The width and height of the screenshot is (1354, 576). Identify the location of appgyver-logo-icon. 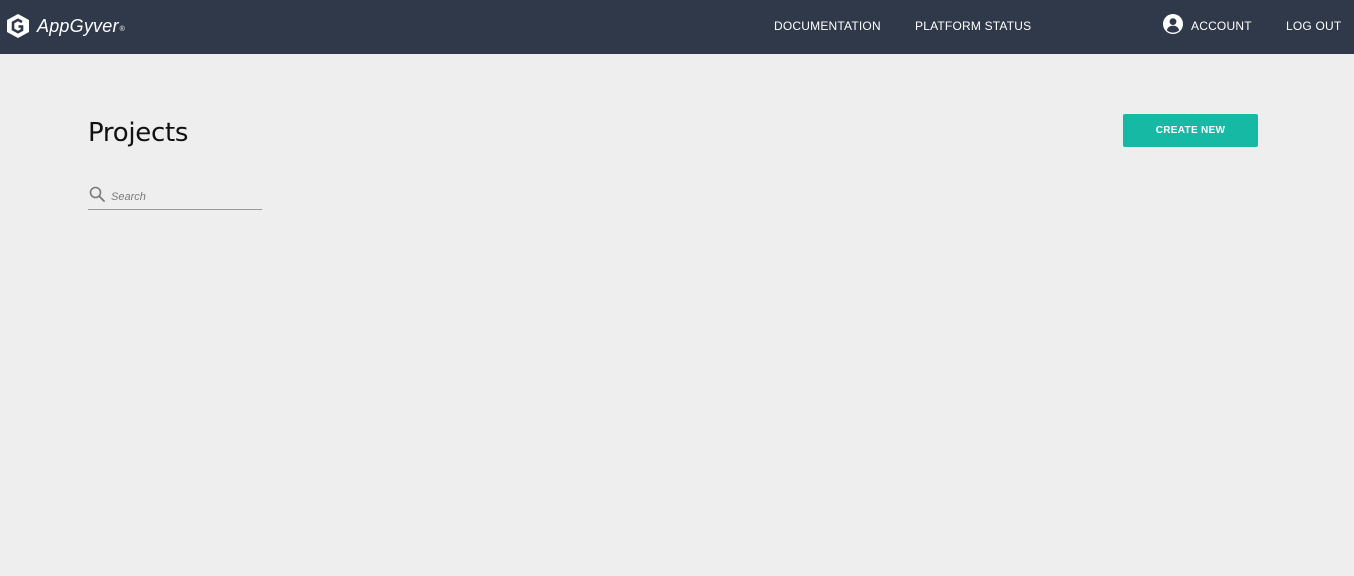
(18, 26).